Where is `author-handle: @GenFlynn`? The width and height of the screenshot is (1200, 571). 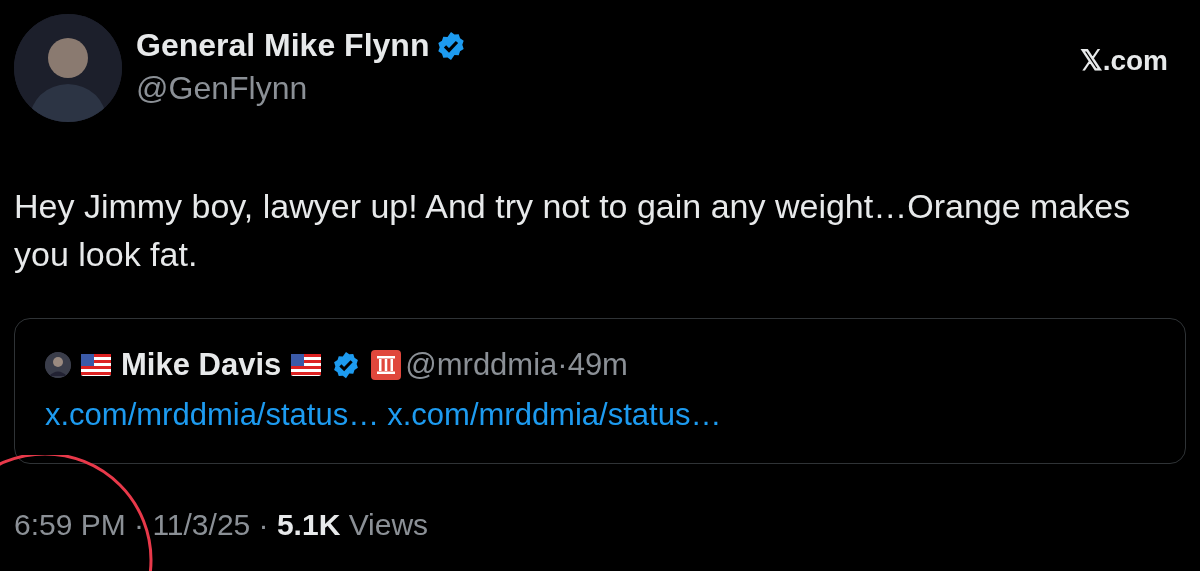
author-handle: @GenFlynn is located at coordinates (601, 88).